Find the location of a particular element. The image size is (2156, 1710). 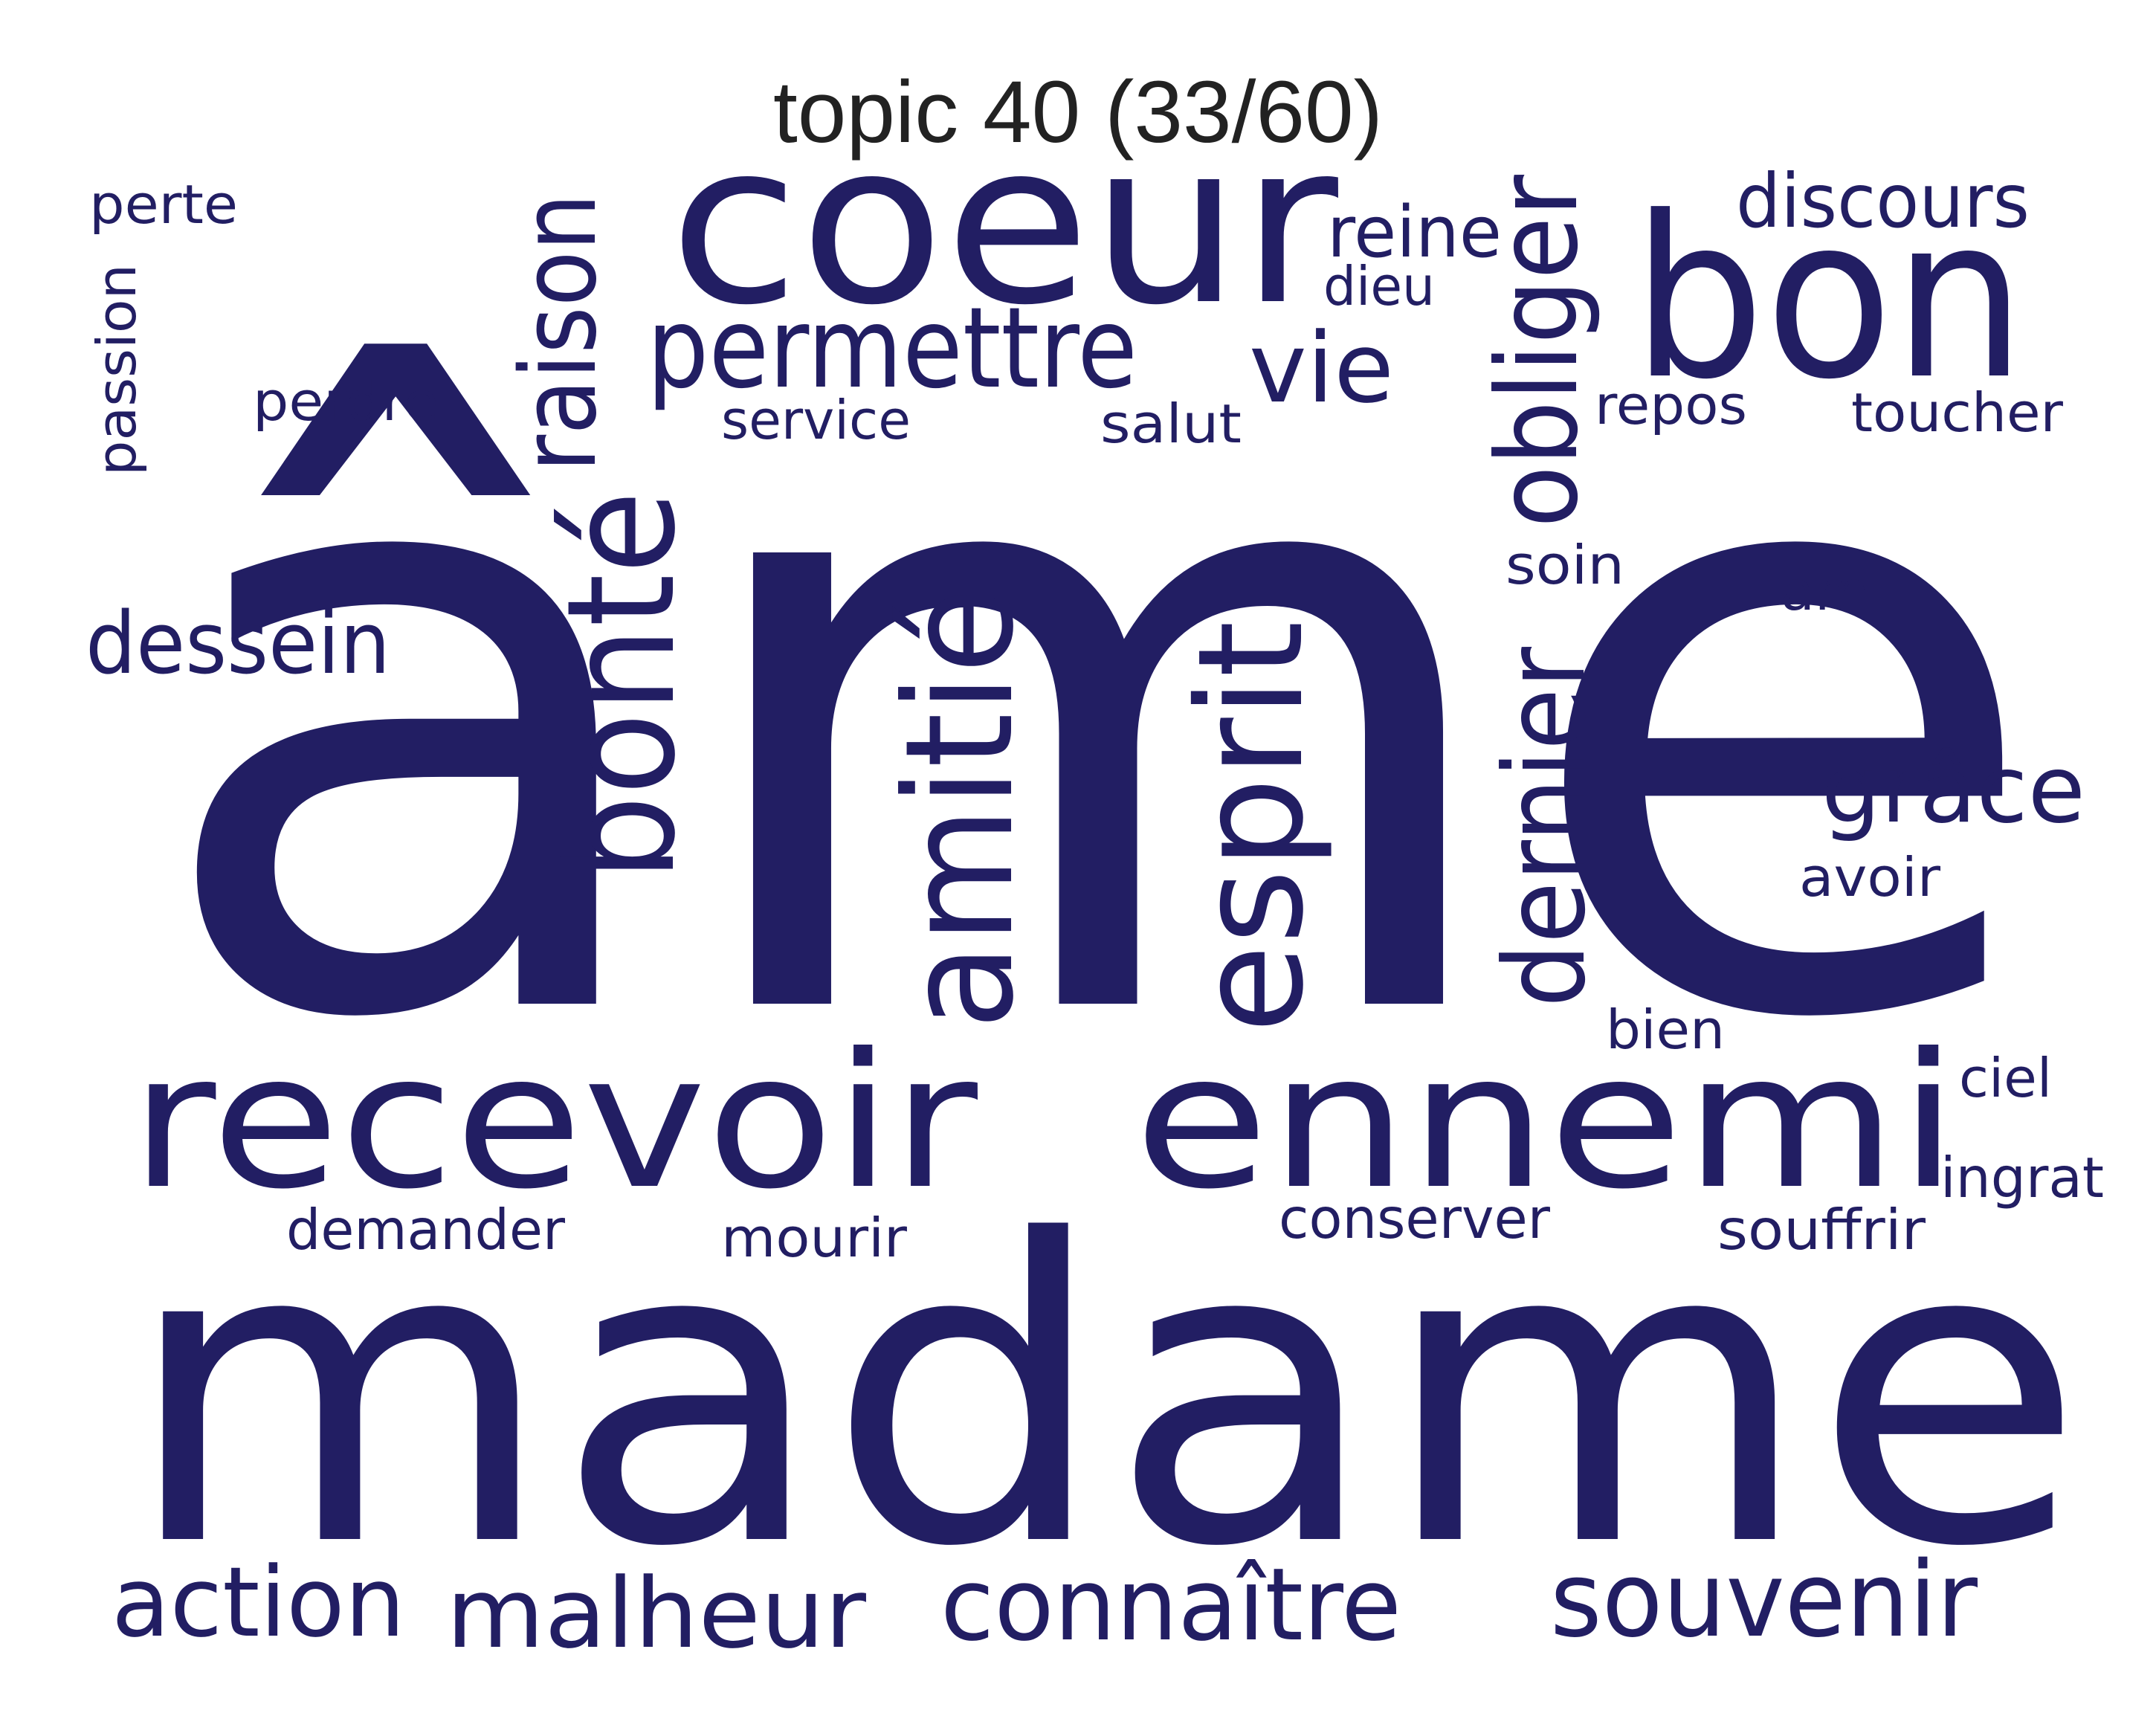

word-service: service is located at coordinates (816, 420).